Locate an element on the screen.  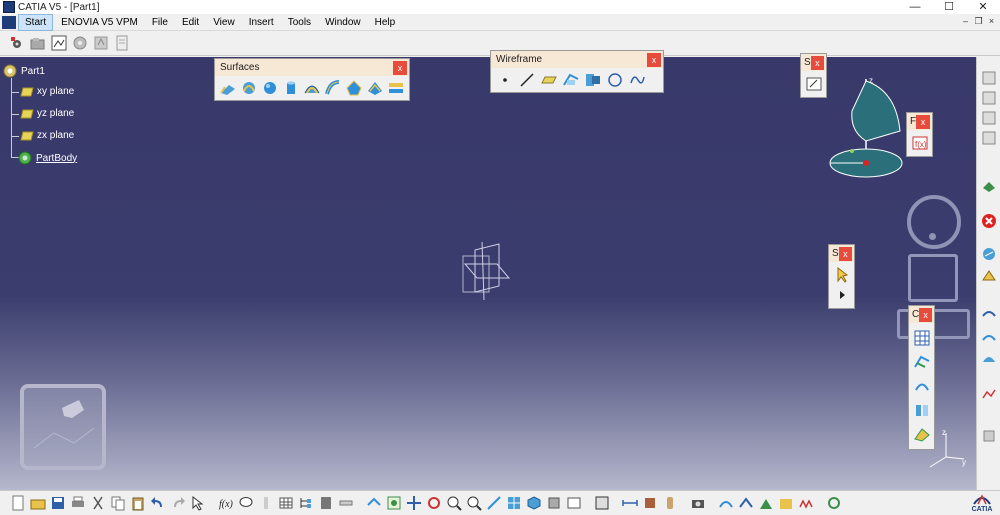
table-icon is located at coordinates (286, 503).